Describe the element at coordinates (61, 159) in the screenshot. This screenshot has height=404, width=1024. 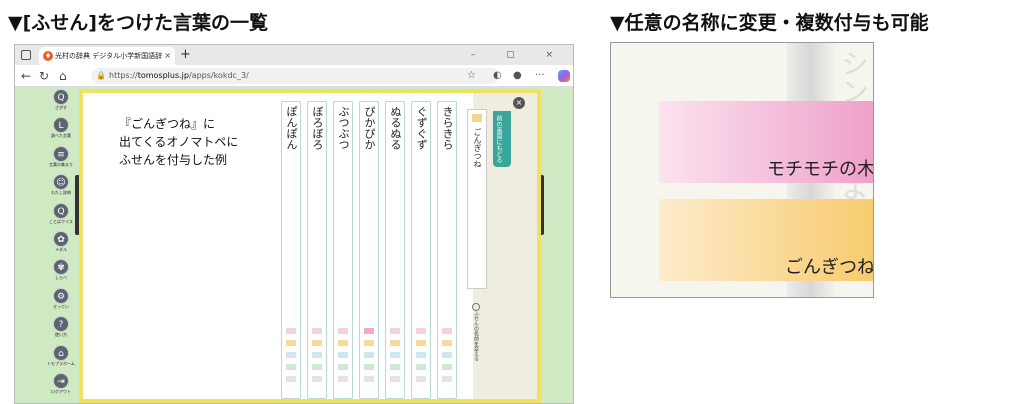
I see `sidebar-item: ≡ 言葉の集まり` at that location.